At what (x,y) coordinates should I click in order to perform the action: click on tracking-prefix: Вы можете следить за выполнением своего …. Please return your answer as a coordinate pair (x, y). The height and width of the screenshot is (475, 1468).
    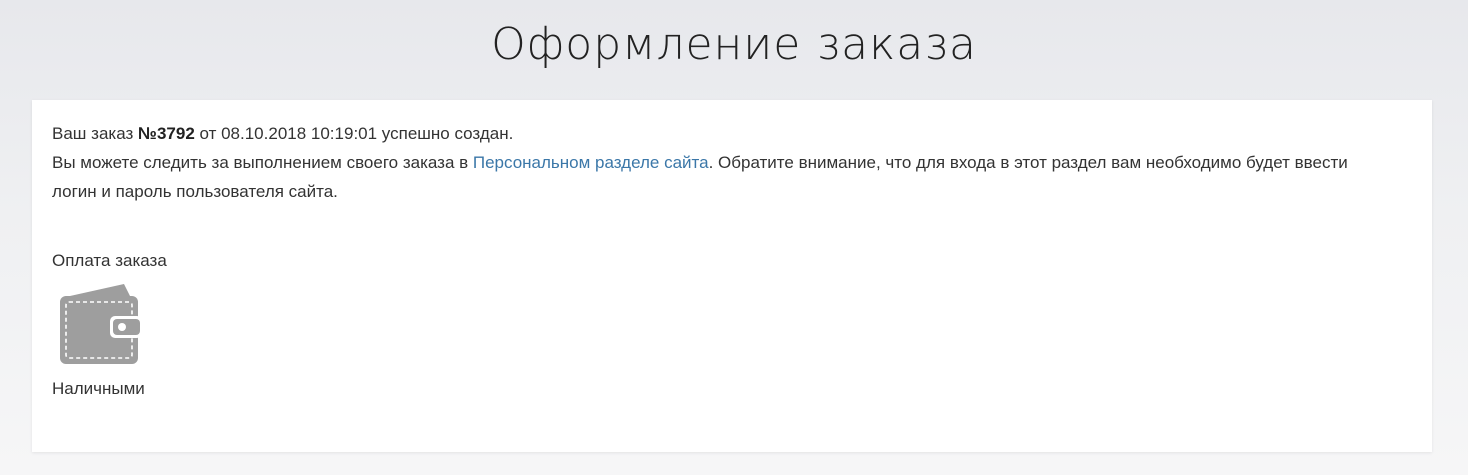
    Looking at the image, I should click on (262, 162).